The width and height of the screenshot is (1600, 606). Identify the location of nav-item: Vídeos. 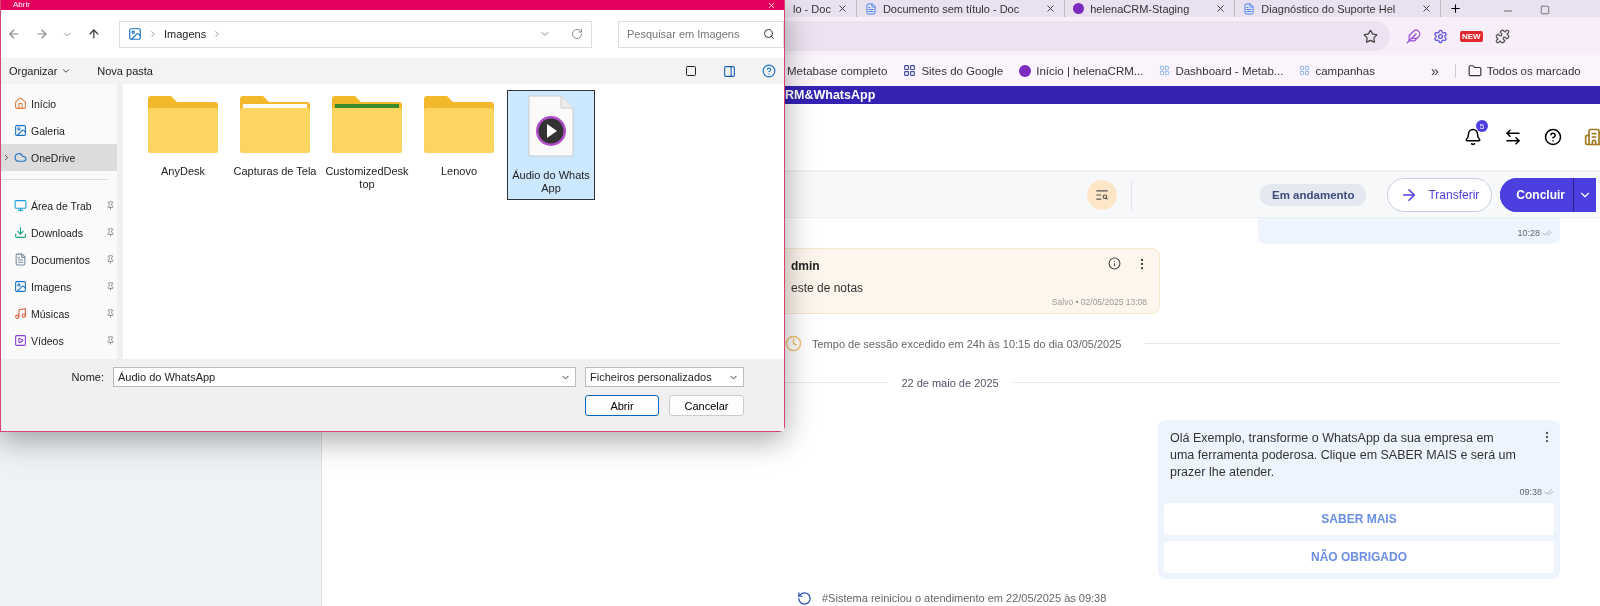
(59, 340).